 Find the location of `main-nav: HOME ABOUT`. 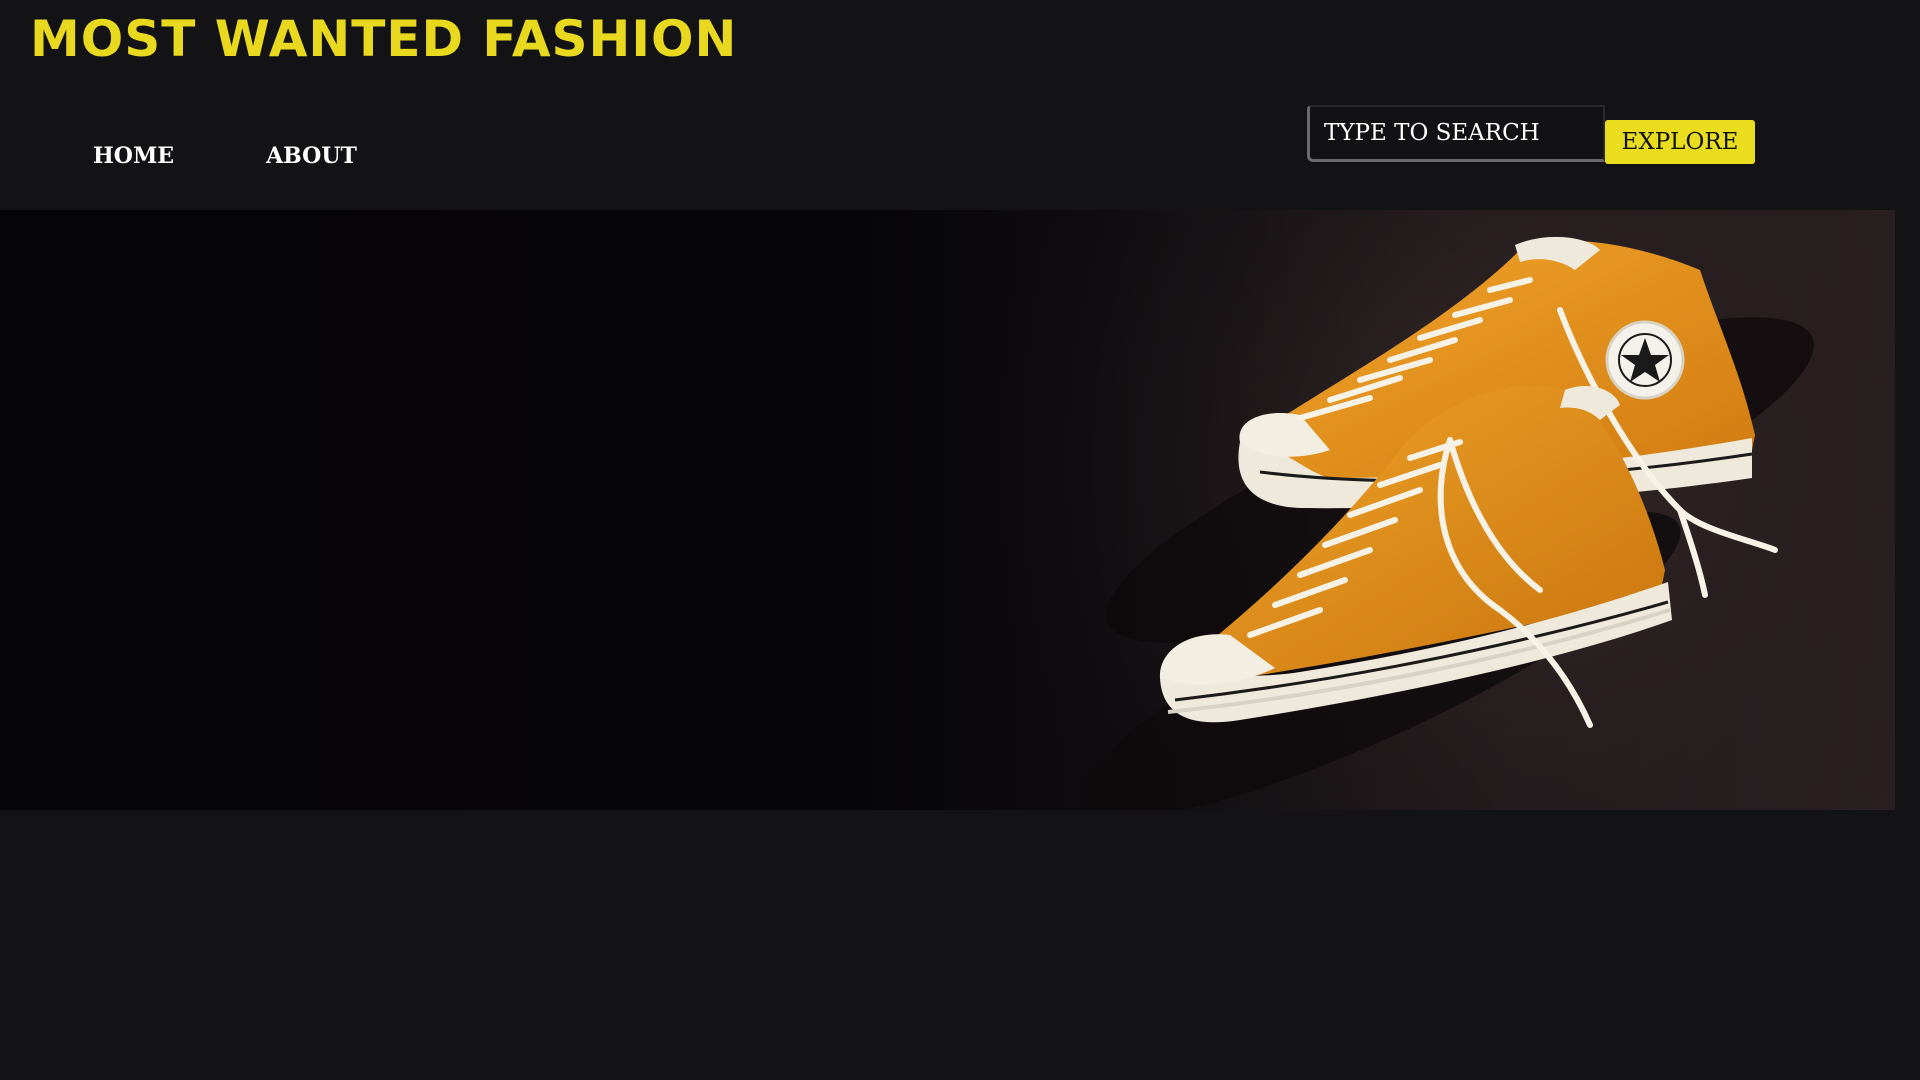

main-nav: HOME ABOUT is located at coordinates (225, 156).